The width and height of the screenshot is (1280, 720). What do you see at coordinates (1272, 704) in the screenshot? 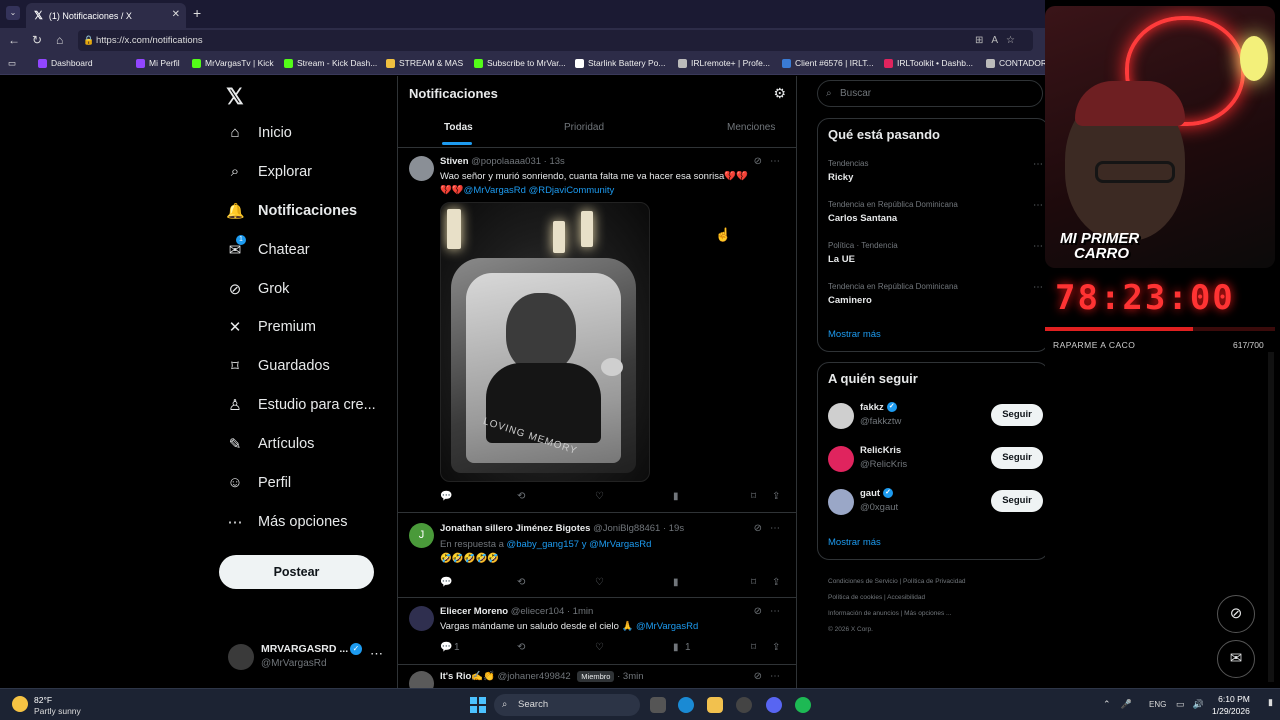
I see `notification-center-icon: ▮` at bounding box center [1272, 704].